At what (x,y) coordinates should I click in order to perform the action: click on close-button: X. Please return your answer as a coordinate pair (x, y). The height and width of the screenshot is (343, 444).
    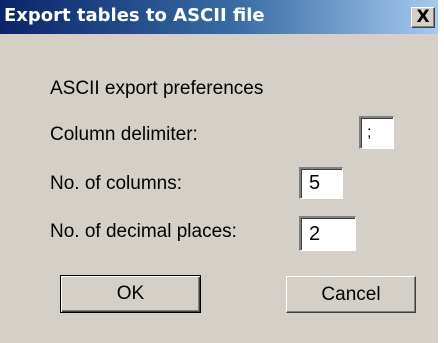
    Looking at the image, I should click on (423, 17).